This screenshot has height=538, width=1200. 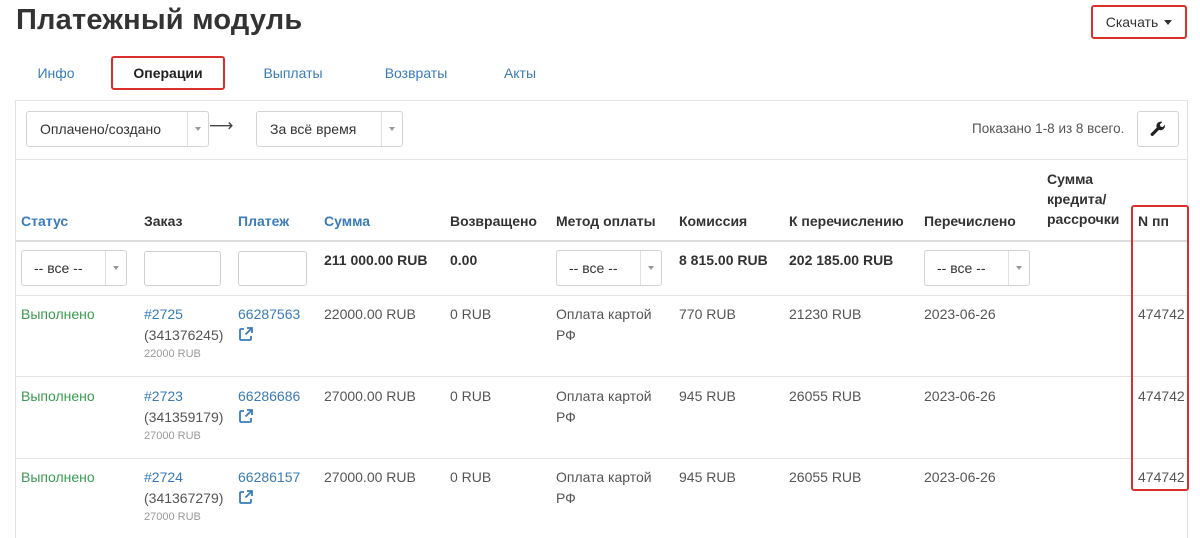 What do you see at coordinates (602, 241) in the screenshot?
I see `header-divider` at bounding box center [602, 241].